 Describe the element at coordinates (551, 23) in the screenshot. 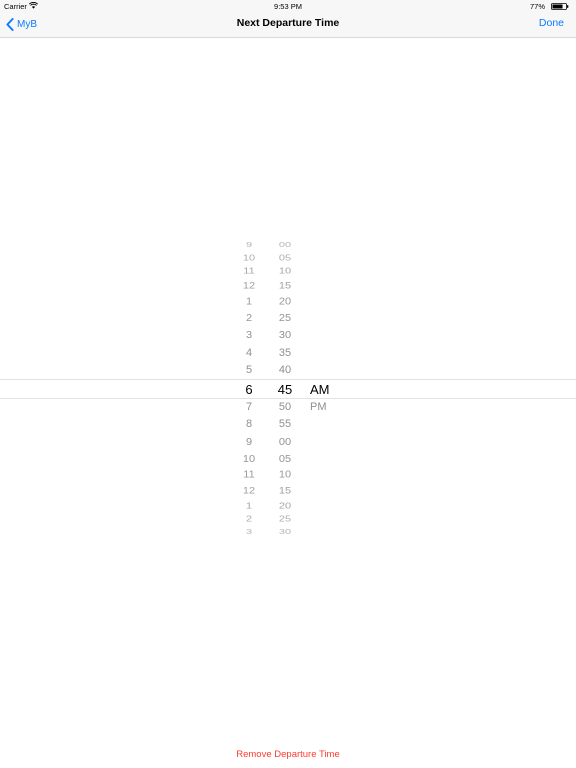

I see `done-button: Done` at that location.